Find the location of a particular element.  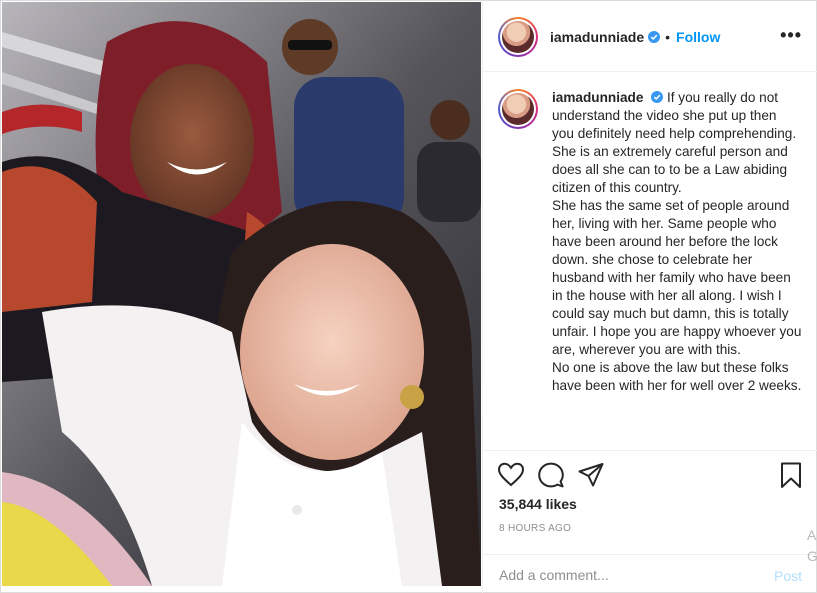

post-timestamp: 8 HOURS AGO is located at coordinates (535, 528).